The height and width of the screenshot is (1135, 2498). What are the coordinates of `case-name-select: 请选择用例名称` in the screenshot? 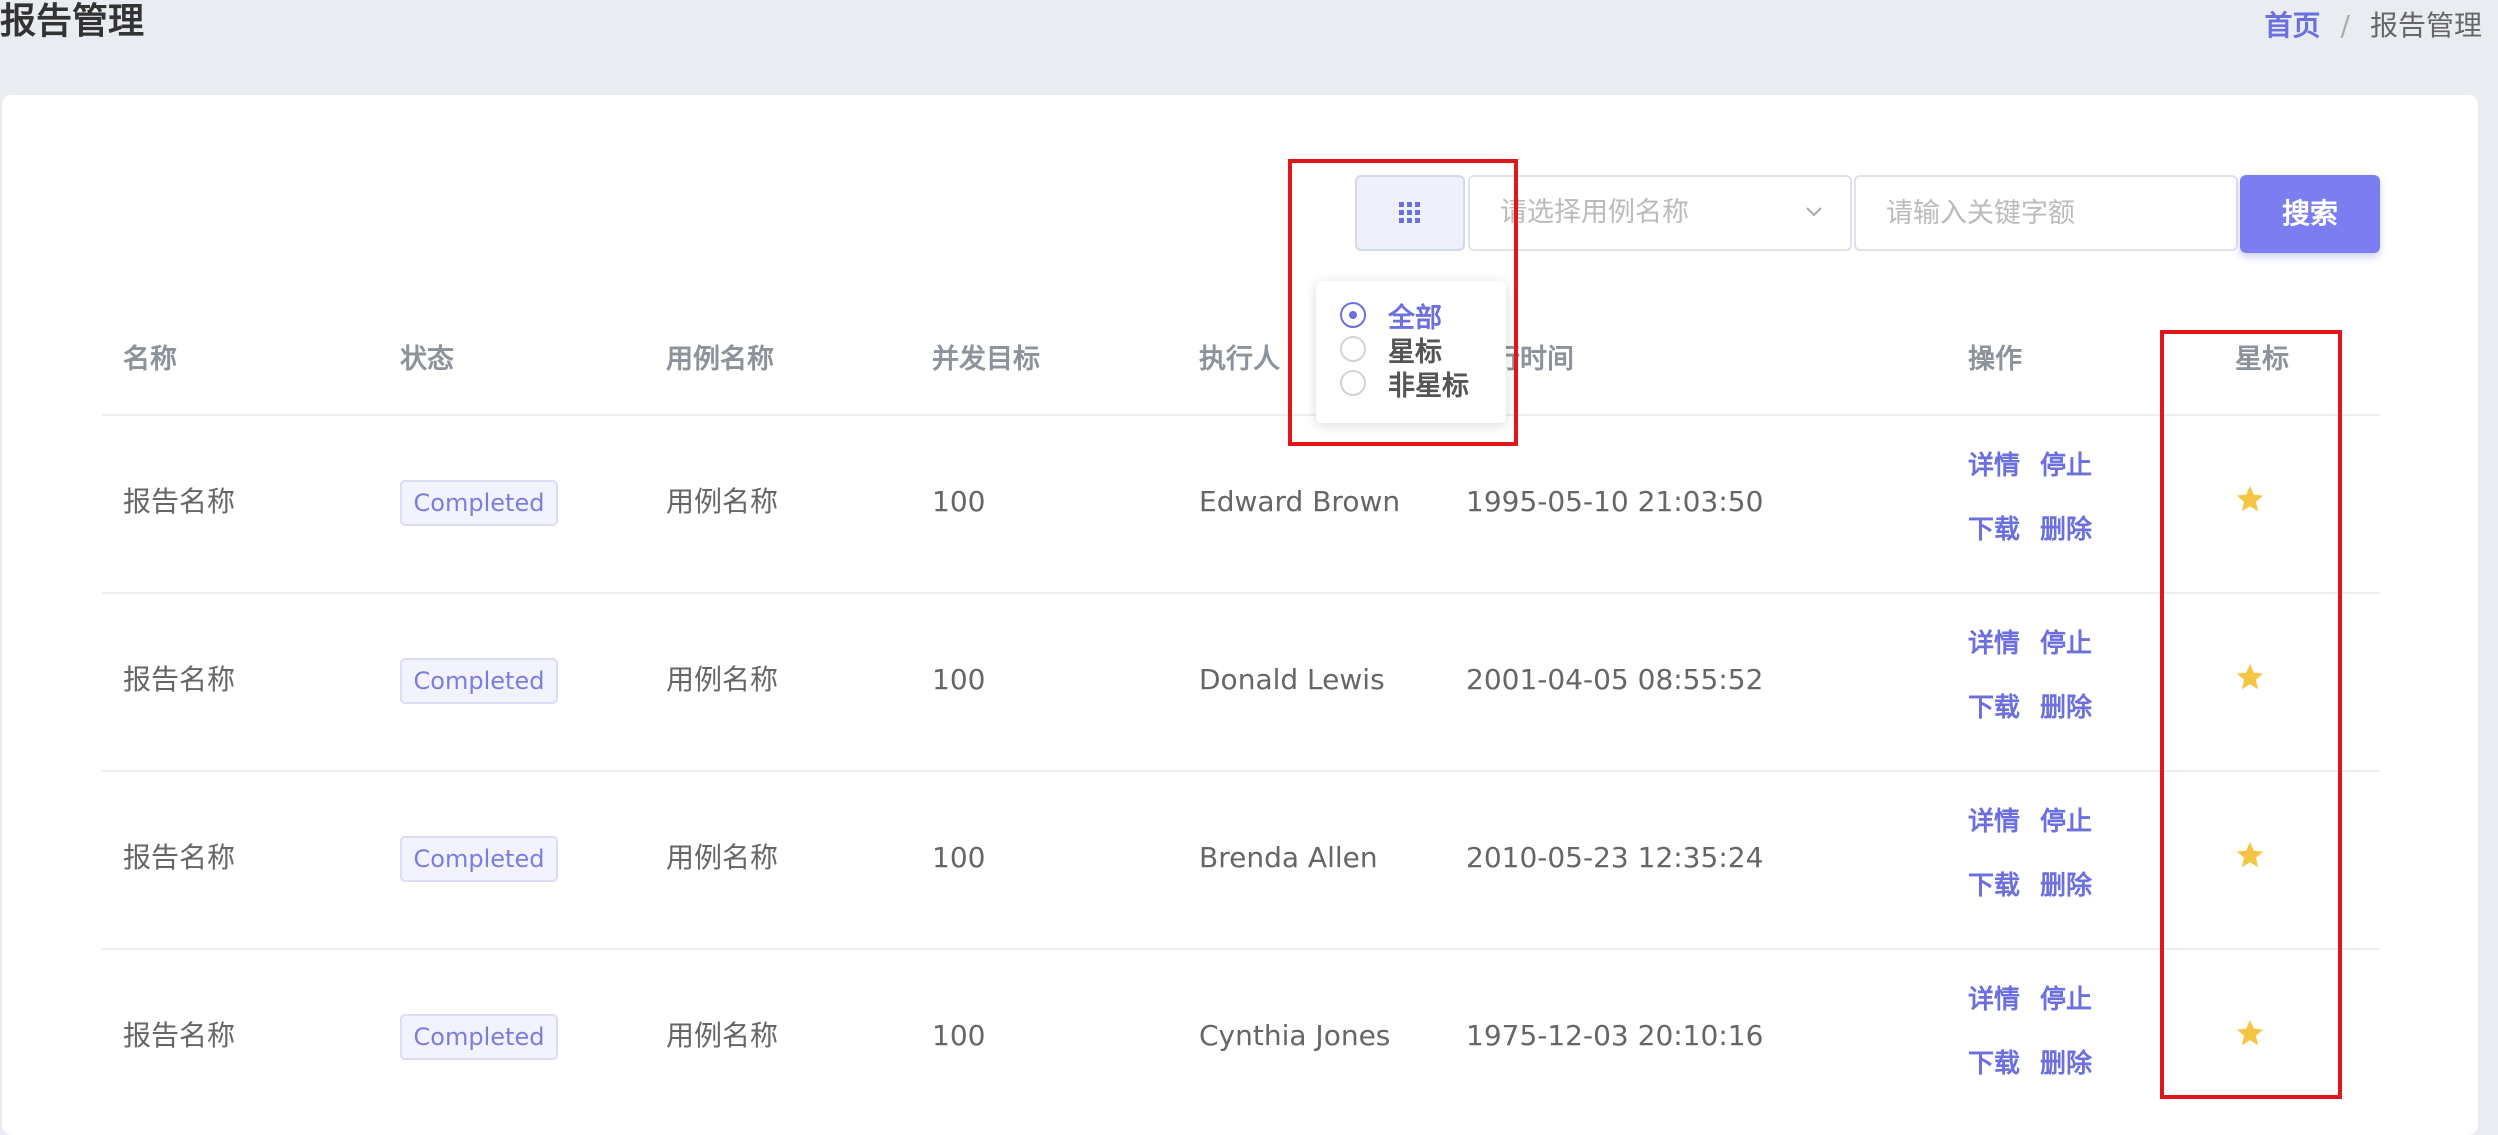 It's located at (1660, 213).